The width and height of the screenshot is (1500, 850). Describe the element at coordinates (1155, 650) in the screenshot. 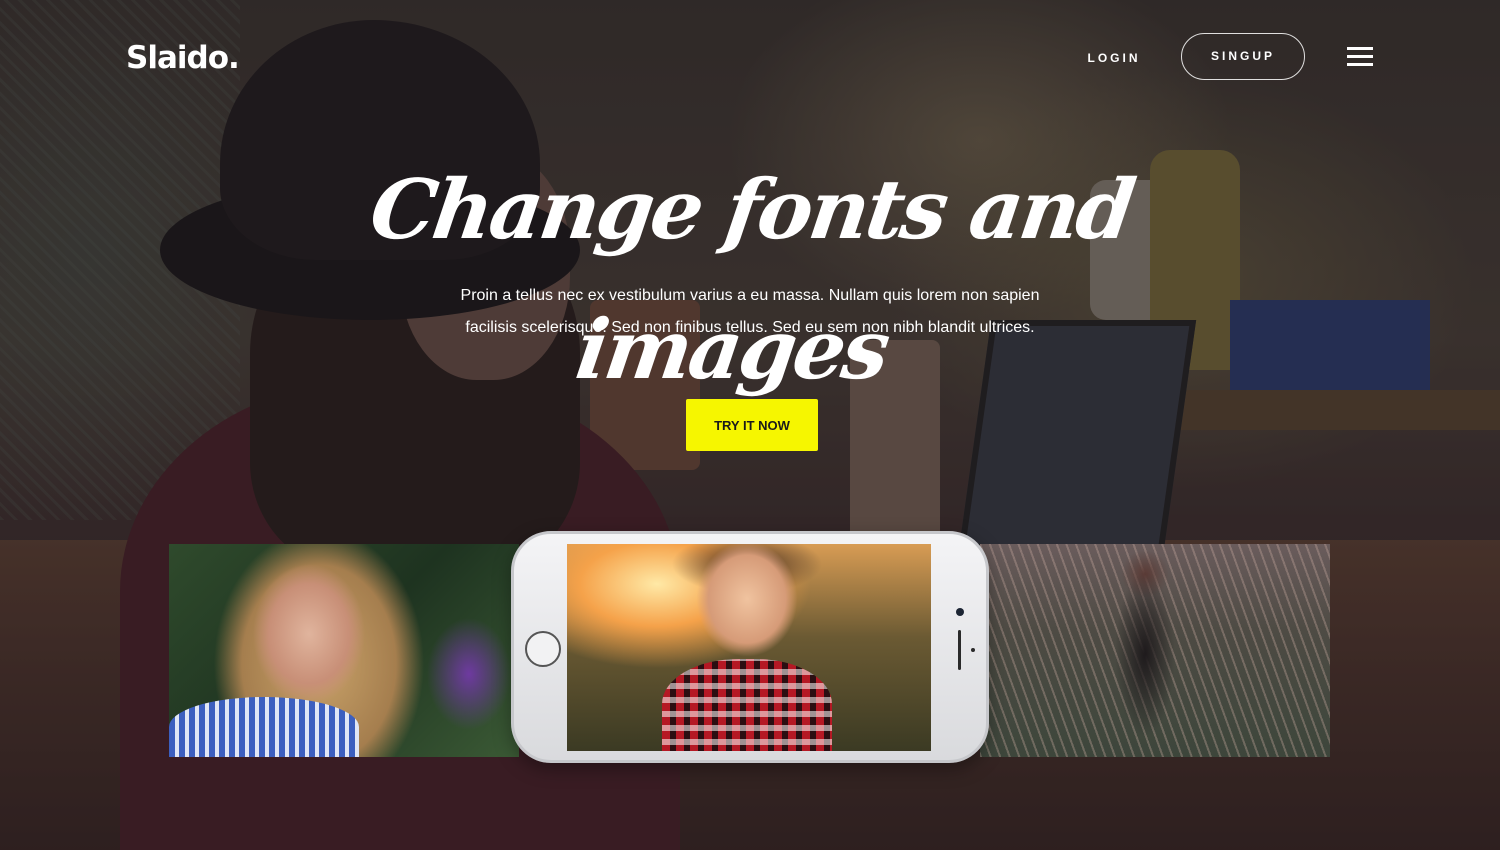

I see `gallery-image-right` at that location.